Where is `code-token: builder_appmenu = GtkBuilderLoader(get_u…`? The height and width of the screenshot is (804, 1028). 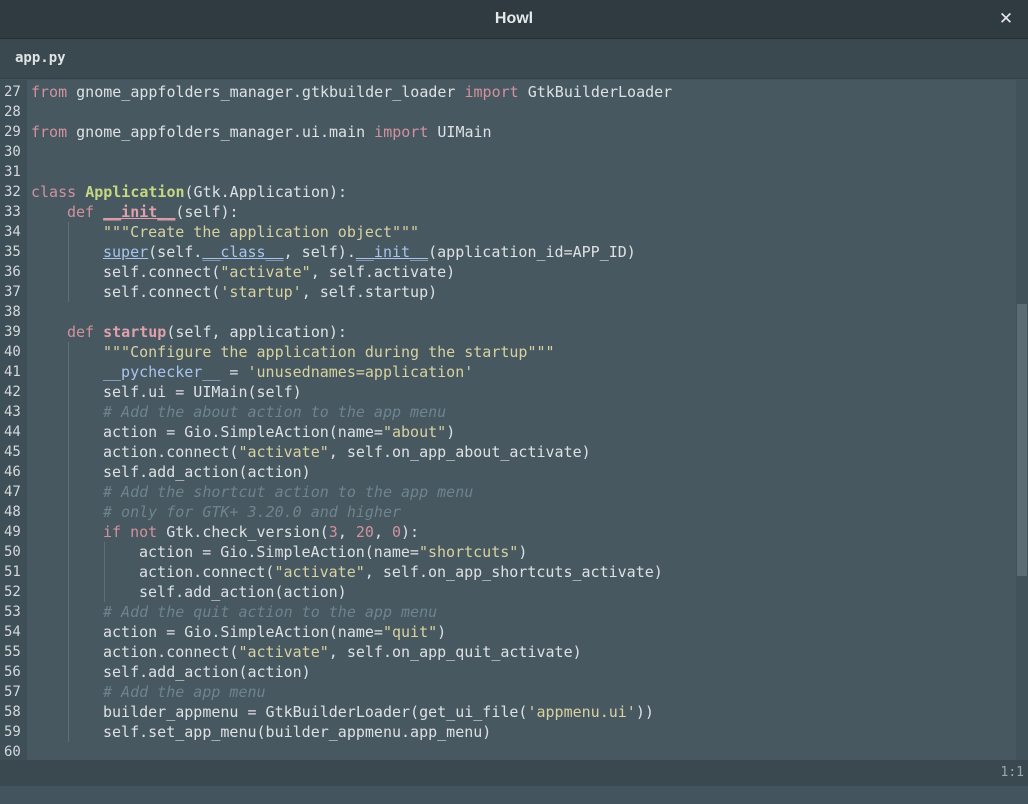 code-token: builder_appmenu = GtkBuilderLoader(get_u… is located at coordinates (315, 712).